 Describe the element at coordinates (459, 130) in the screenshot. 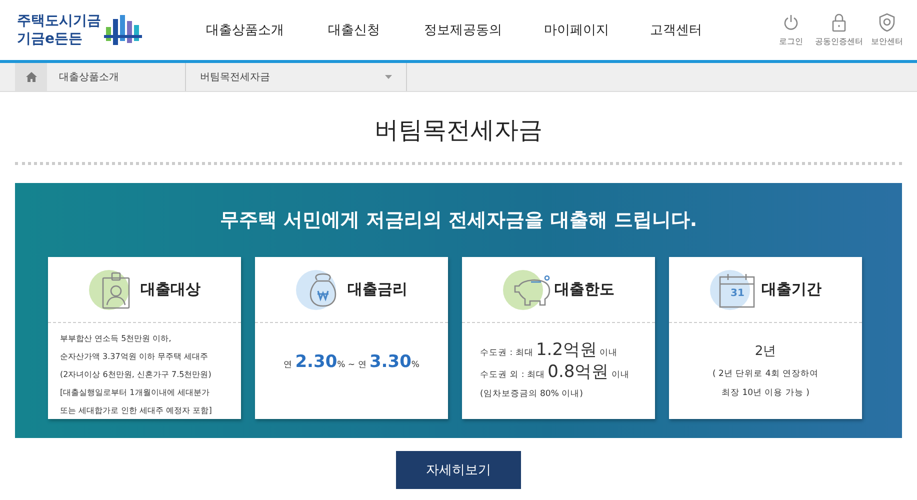

I see `page-title: 버팀목전세자금` at that location.